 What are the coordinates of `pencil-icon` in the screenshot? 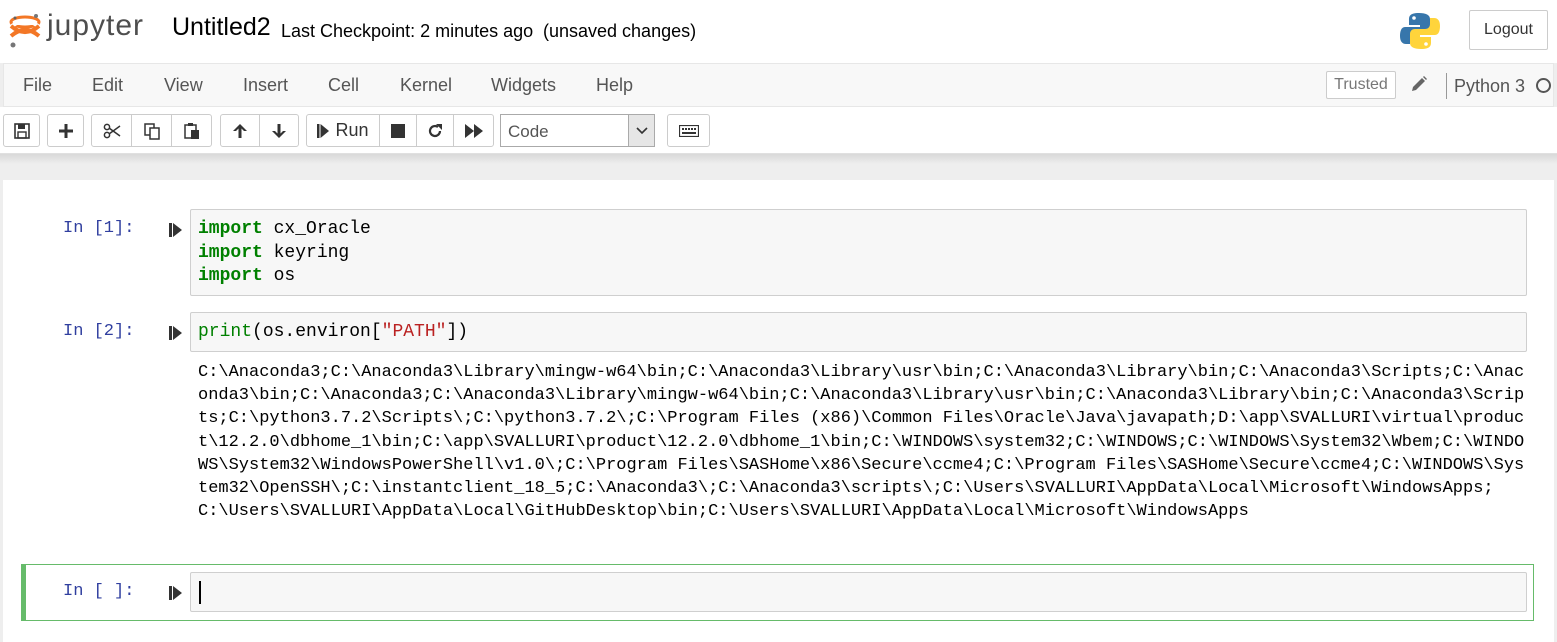 It's located at (1419, 84).